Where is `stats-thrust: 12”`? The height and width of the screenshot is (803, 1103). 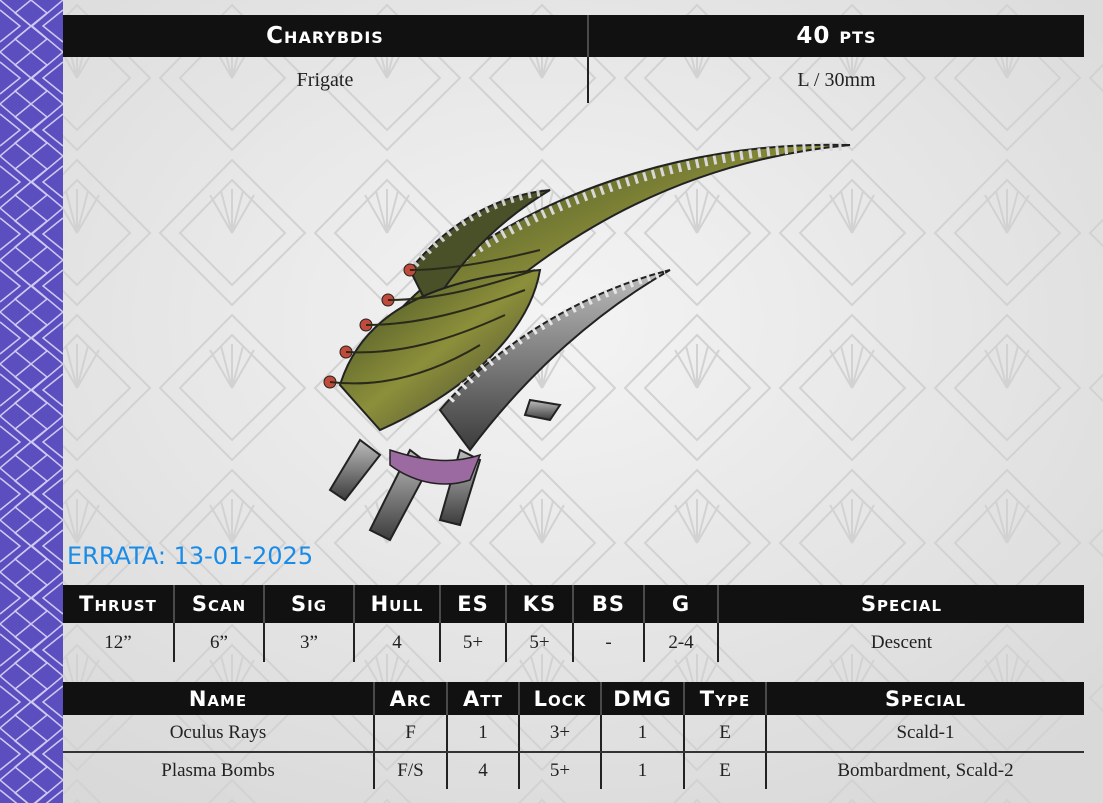 stats-thrust: 12” is located at coordinates (118, 642).